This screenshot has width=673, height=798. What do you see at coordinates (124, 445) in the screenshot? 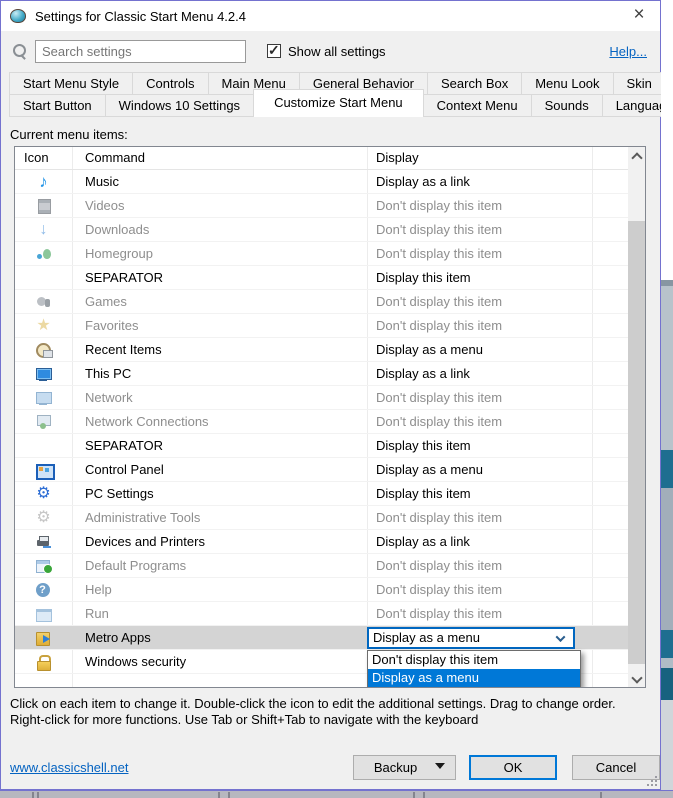
I see `command-cell: SEPARATOR` at bounding box center [124, 445].